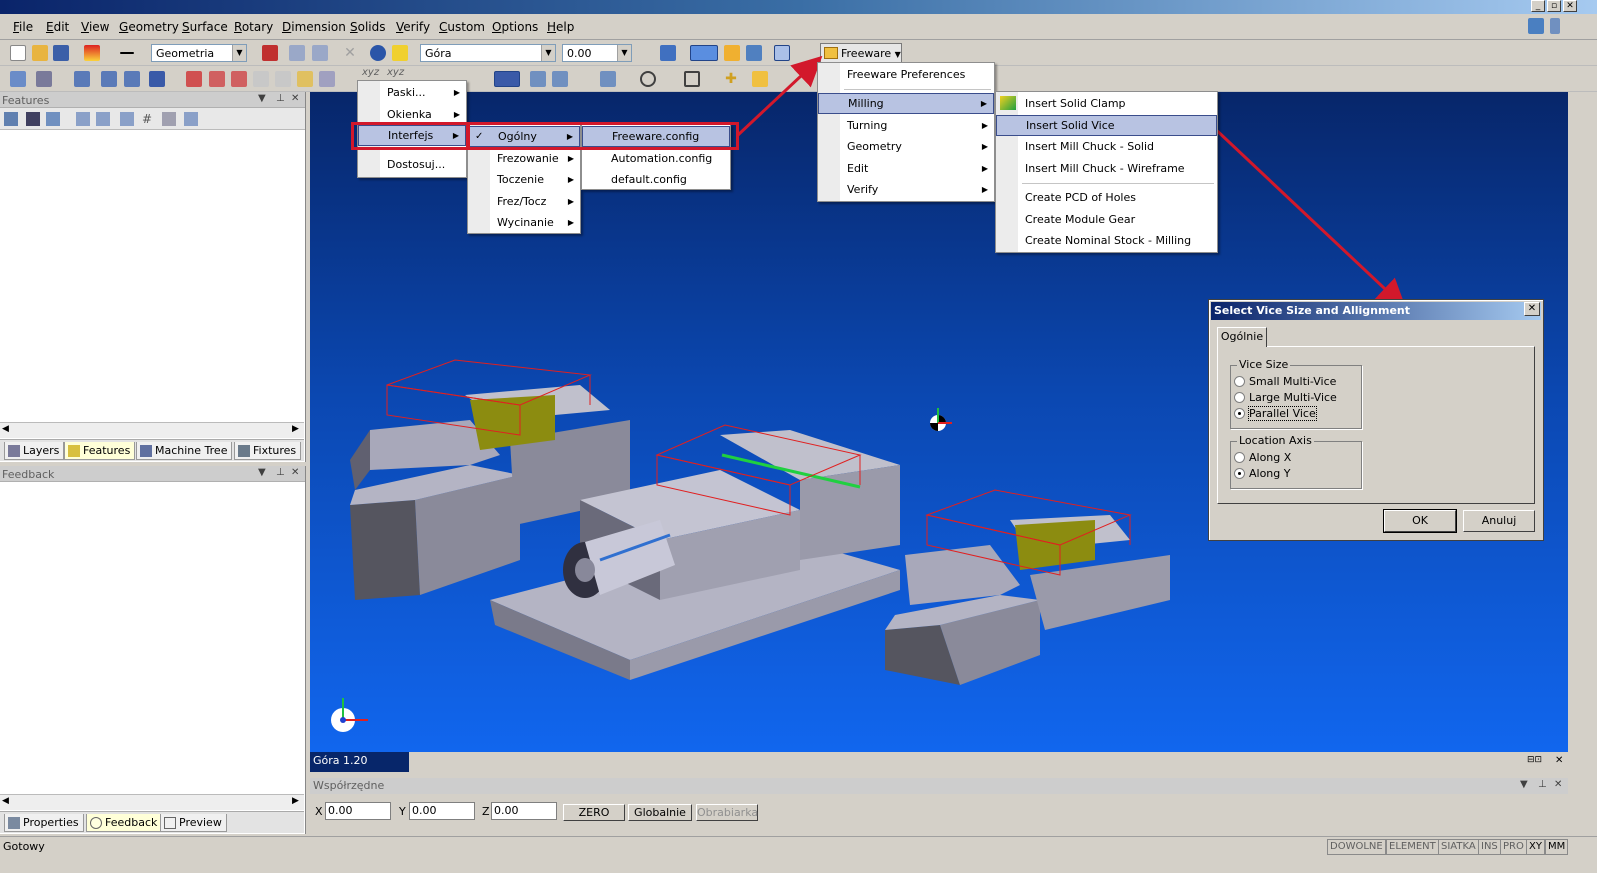  Describe the element at coordinates (199, 53) in the screenshot. I see `layer-combo: Geometria ▼` at that location.